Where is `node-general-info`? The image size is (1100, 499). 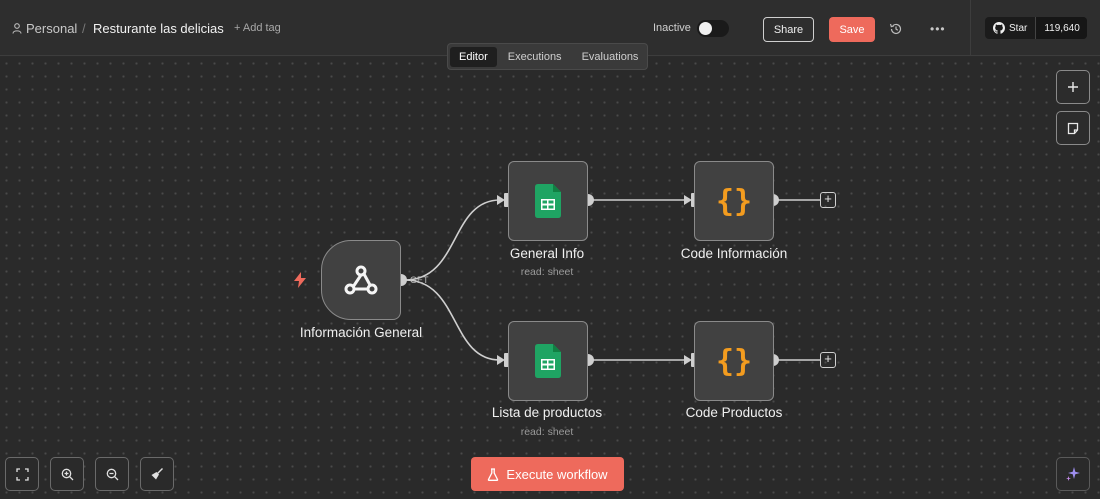 node-general-info is located at coordinates (548, 201).